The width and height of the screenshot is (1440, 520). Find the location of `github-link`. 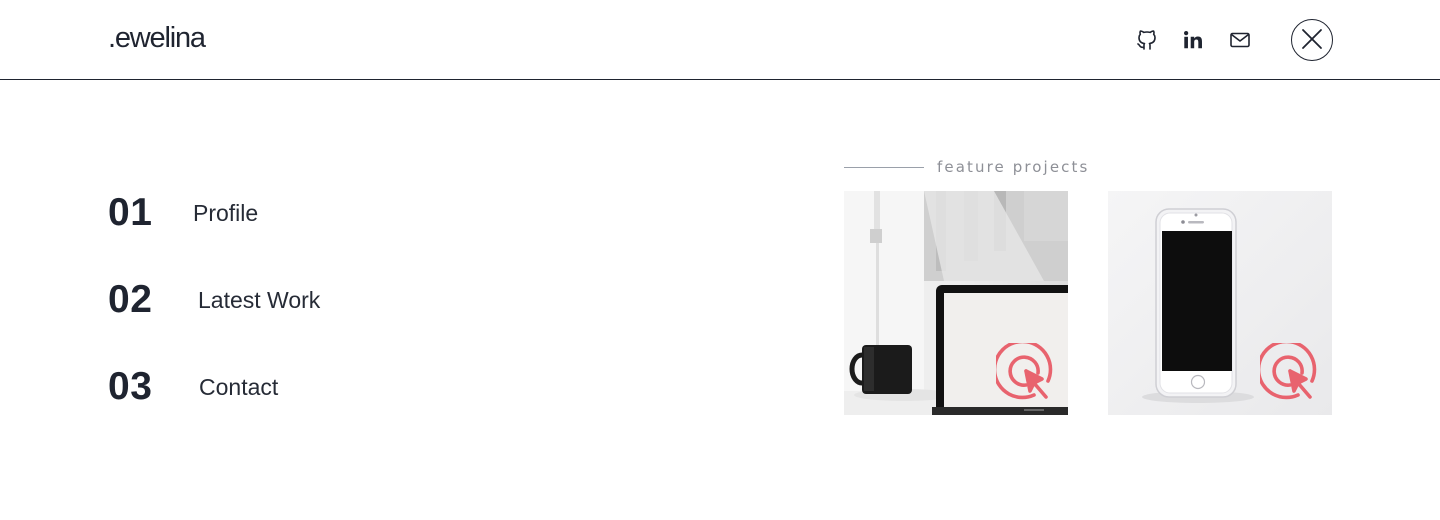

github-link is located at coordinates (1147, 40).